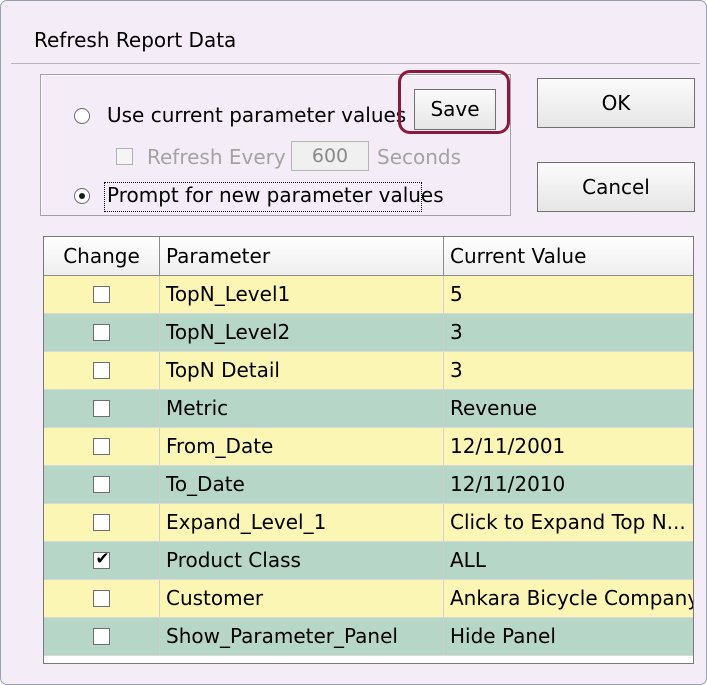 This screenshot has height=685, width=707. What do you see at coordinates (82, 116) in the screenshot?
I see `use-current-values-radio` at bounding box center [82, 116].